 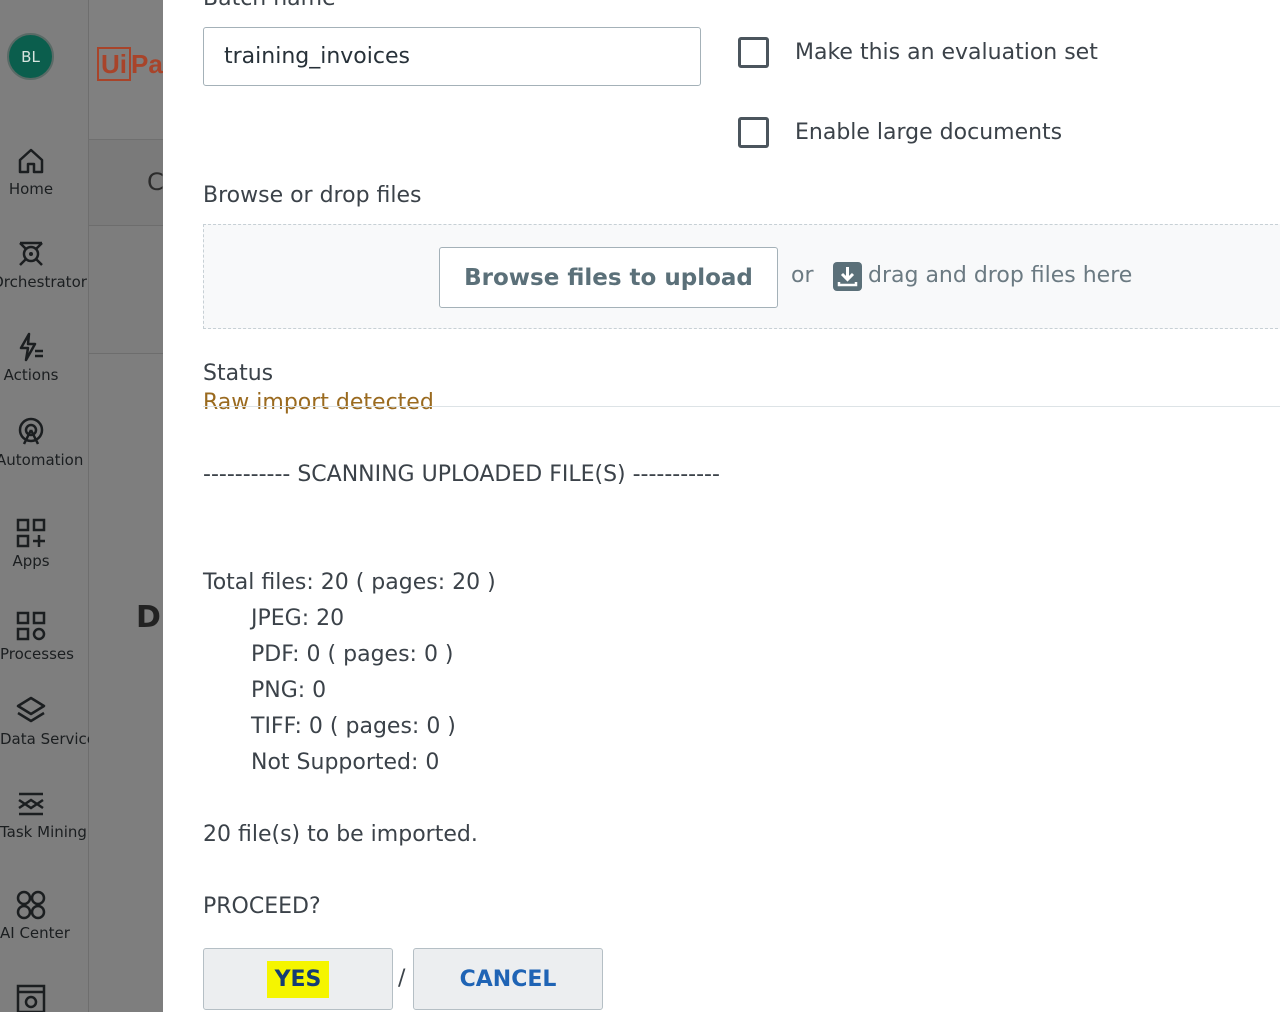 I want to click on download-tray-icon, so click(x=847, y=276).